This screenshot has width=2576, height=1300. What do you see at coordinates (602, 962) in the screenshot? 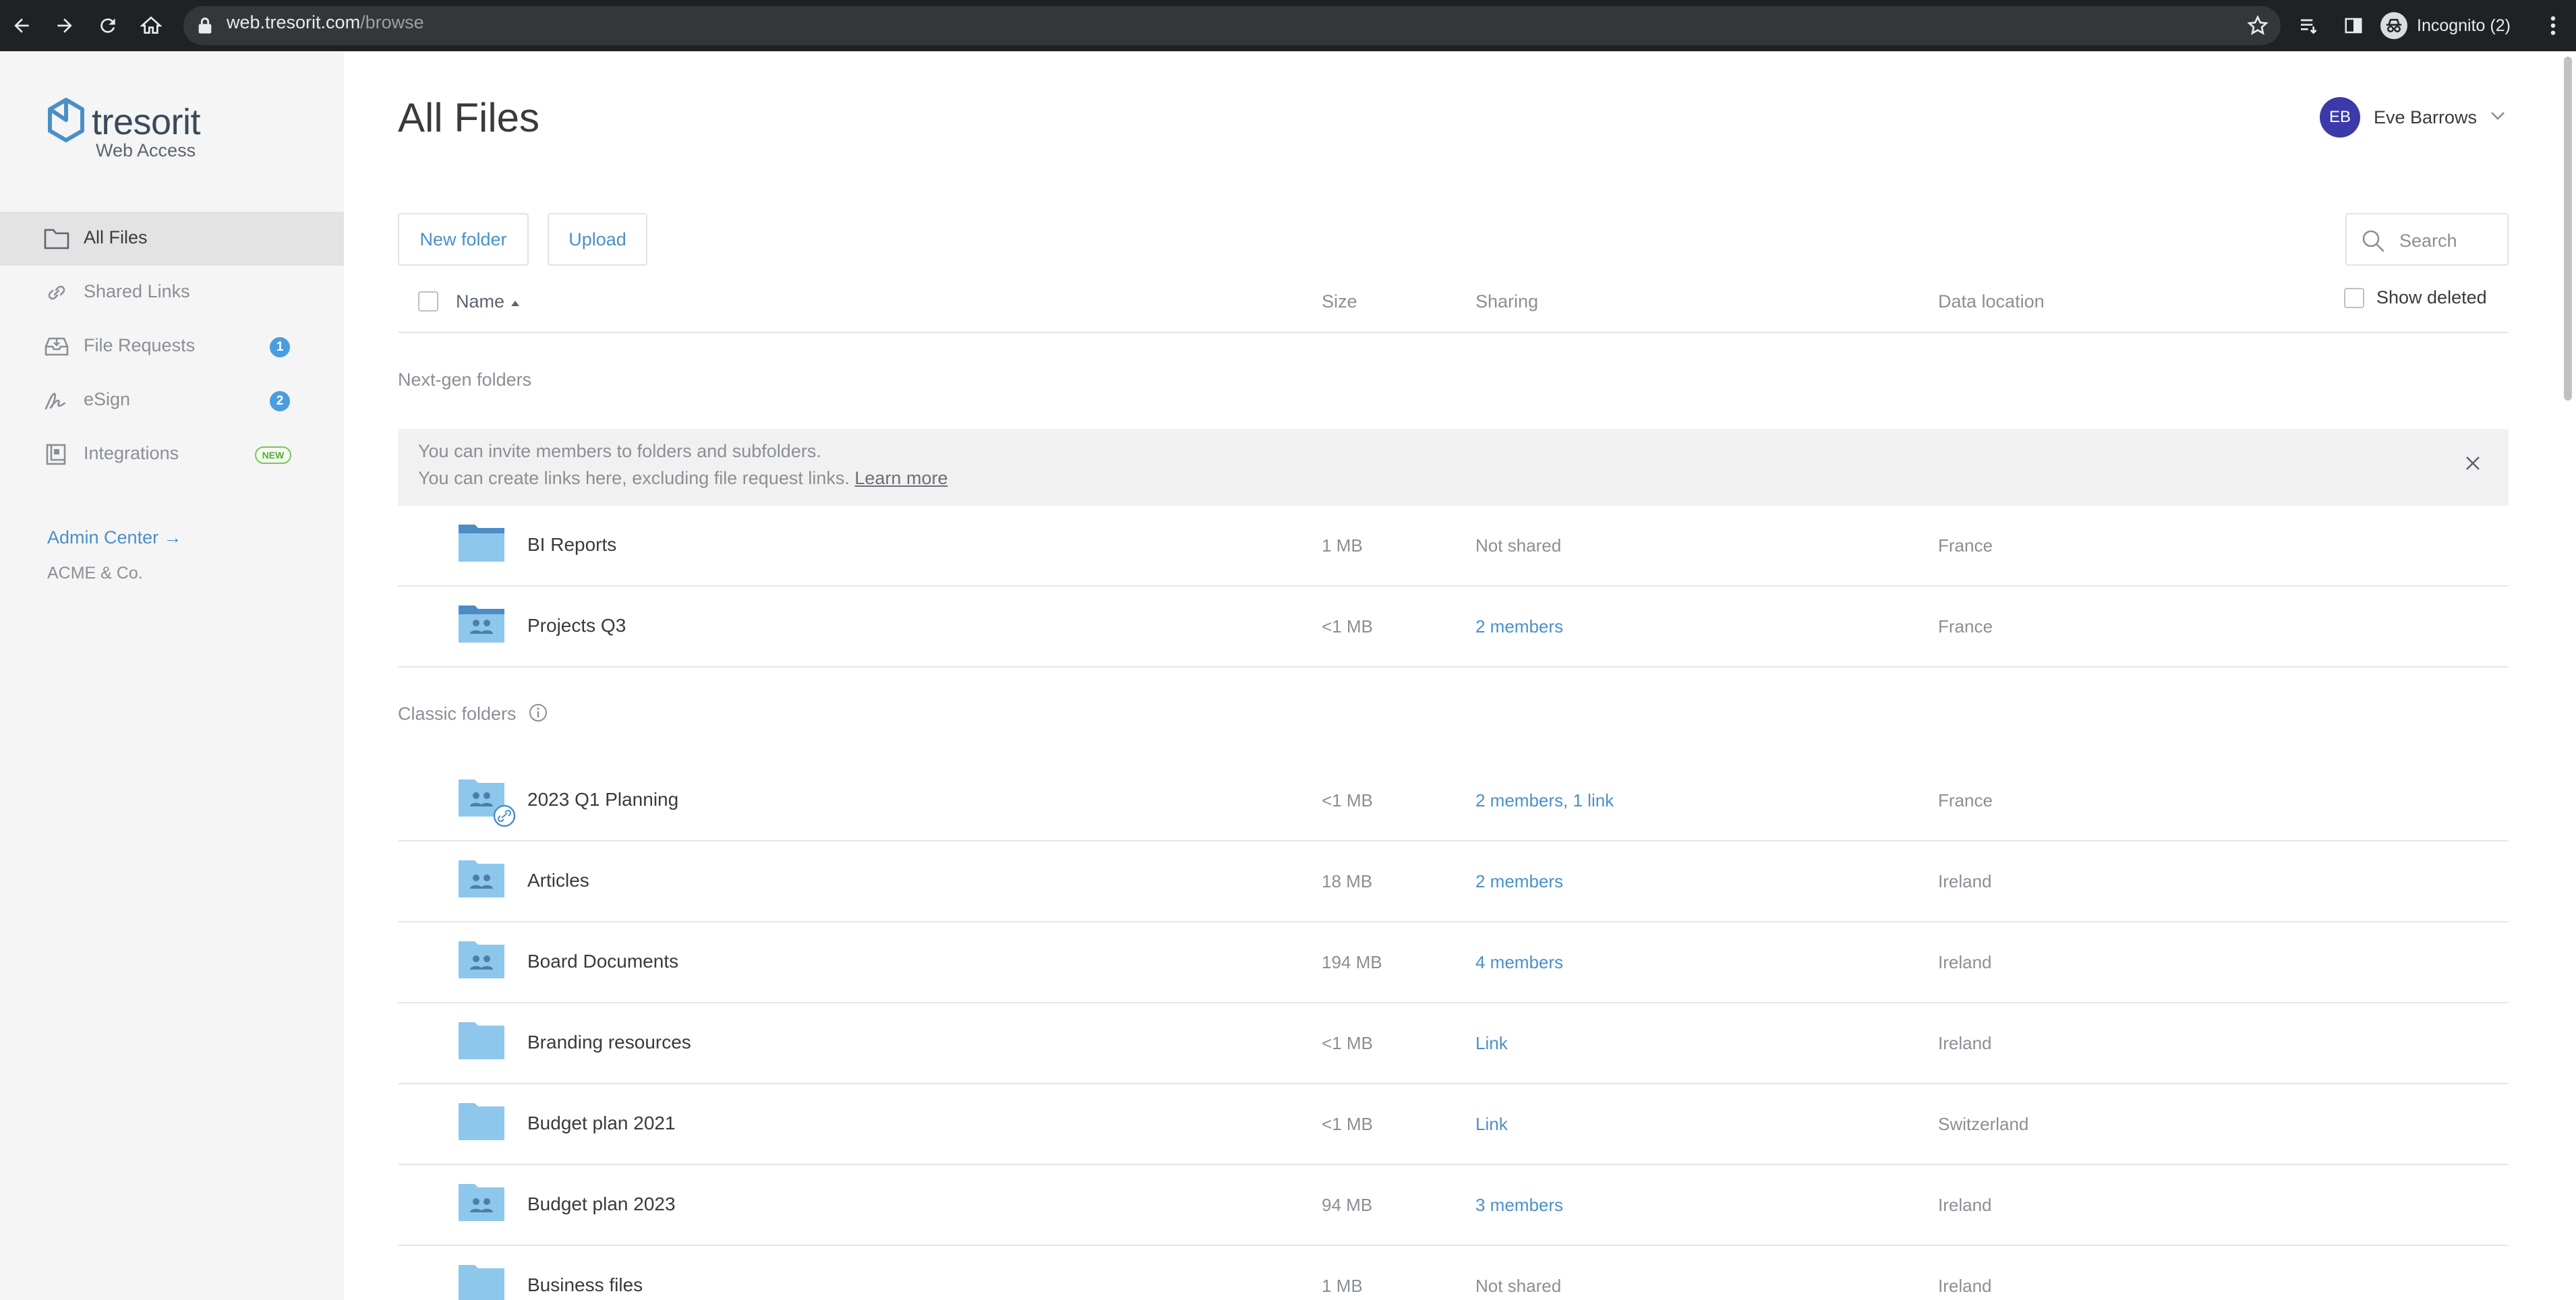
I see `folder-name: Board Documents` at bounding box center [602, 962].